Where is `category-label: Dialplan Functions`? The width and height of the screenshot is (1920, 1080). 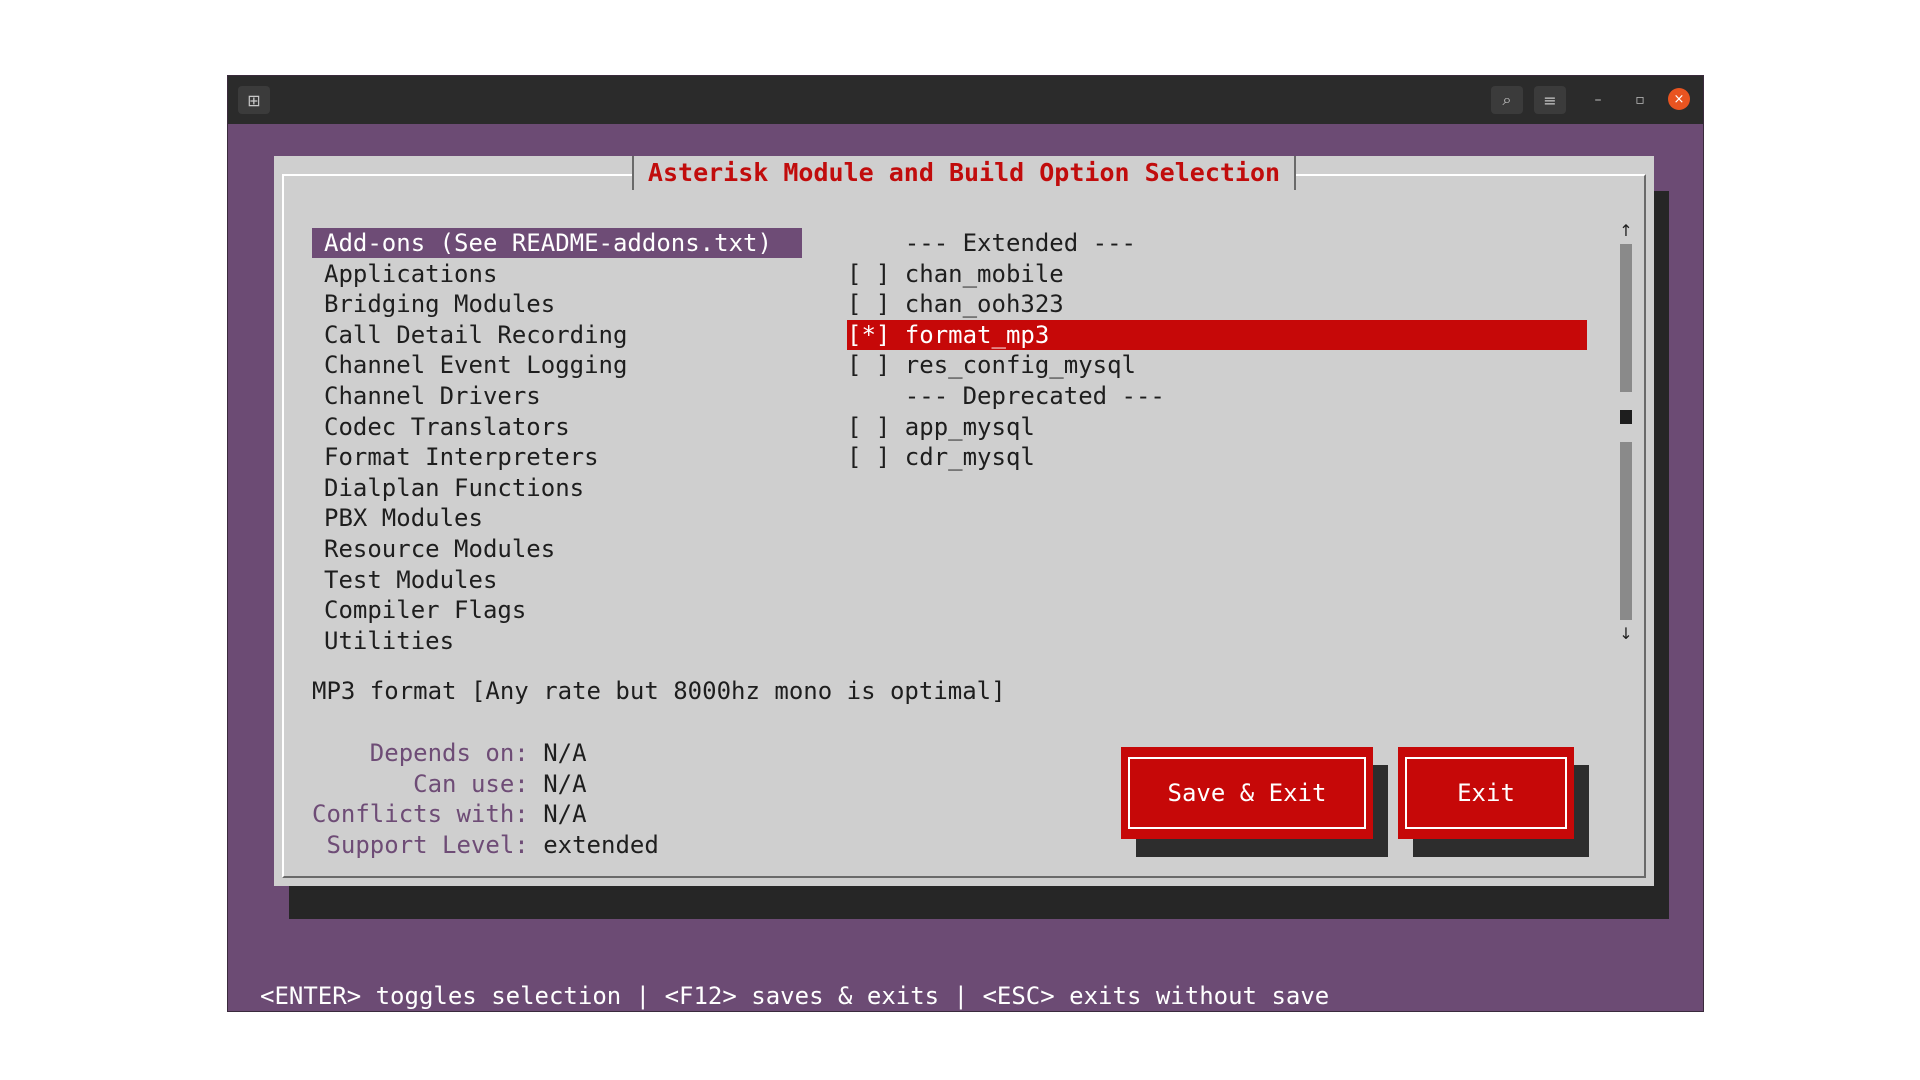
category-label: Dialplan Functions is located at coordinates (454, 487).